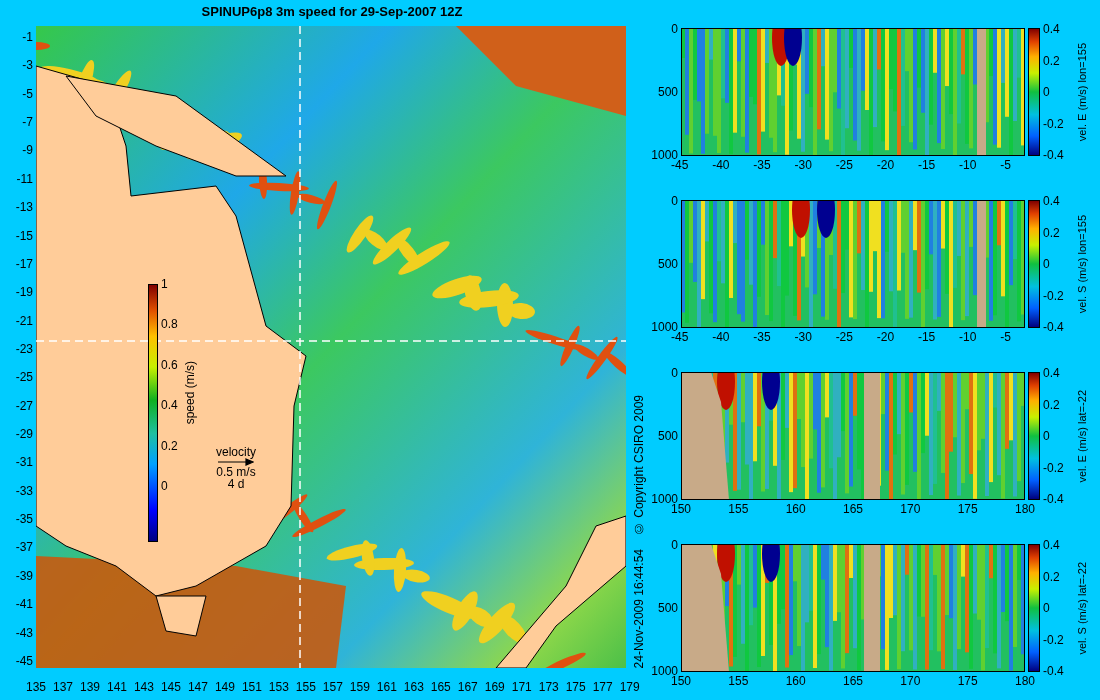 This screenshot has height=700, width=1100. Describe the element at coordinates (24, 292) in the screenshot. I see `axis-tick-label: -19` at that location.